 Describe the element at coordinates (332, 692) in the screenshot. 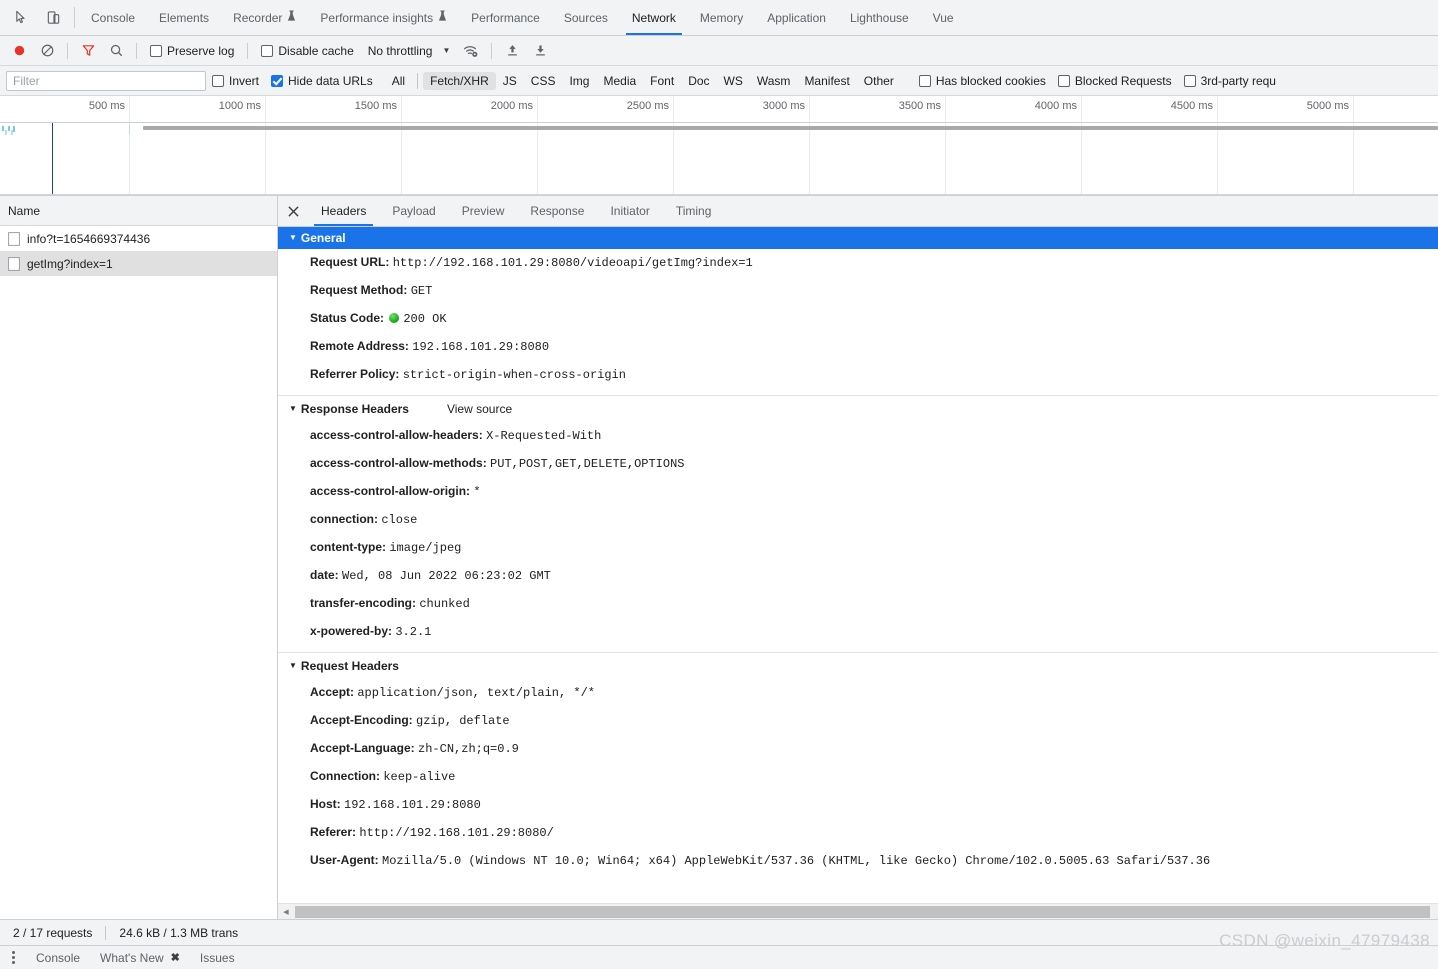

I see `header-key: Accept:` at that location.